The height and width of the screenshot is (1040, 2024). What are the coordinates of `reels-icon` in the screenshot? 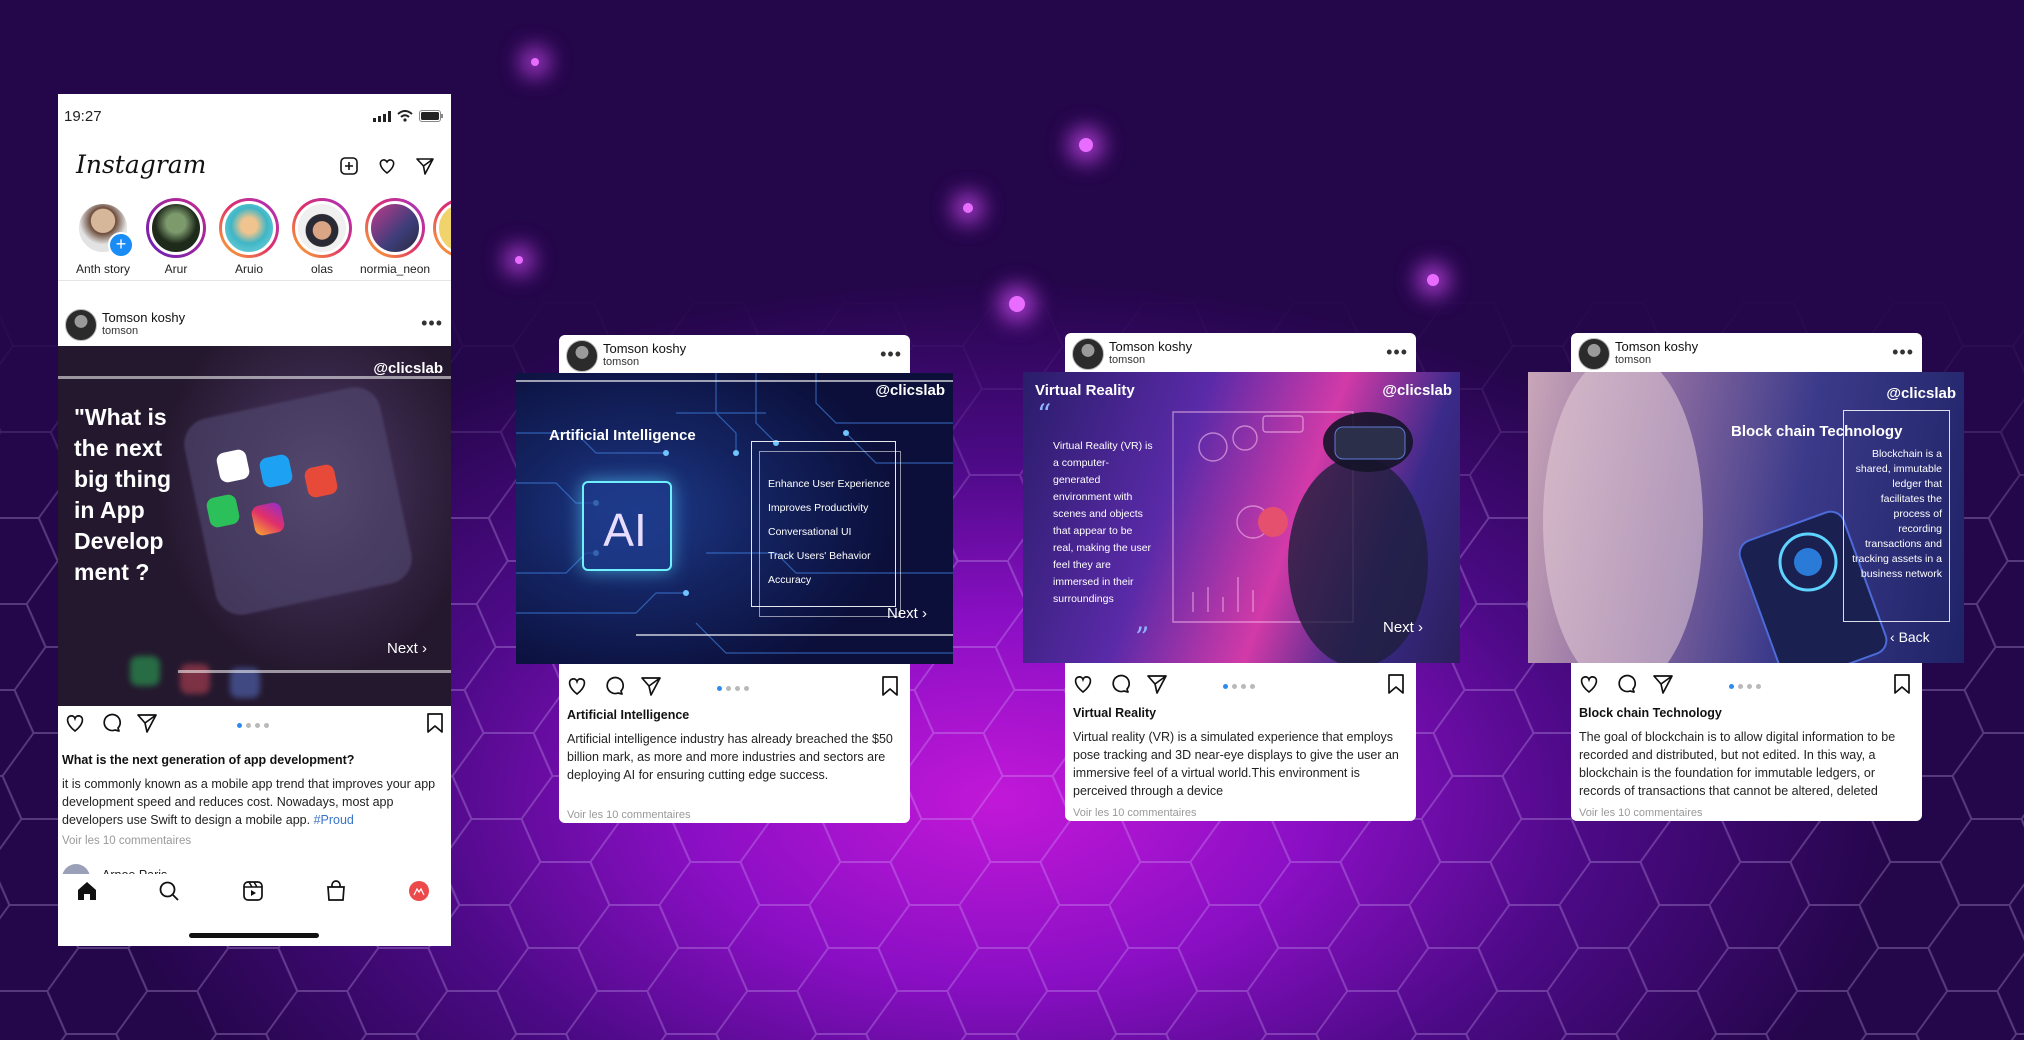 It's located at (253, 891).